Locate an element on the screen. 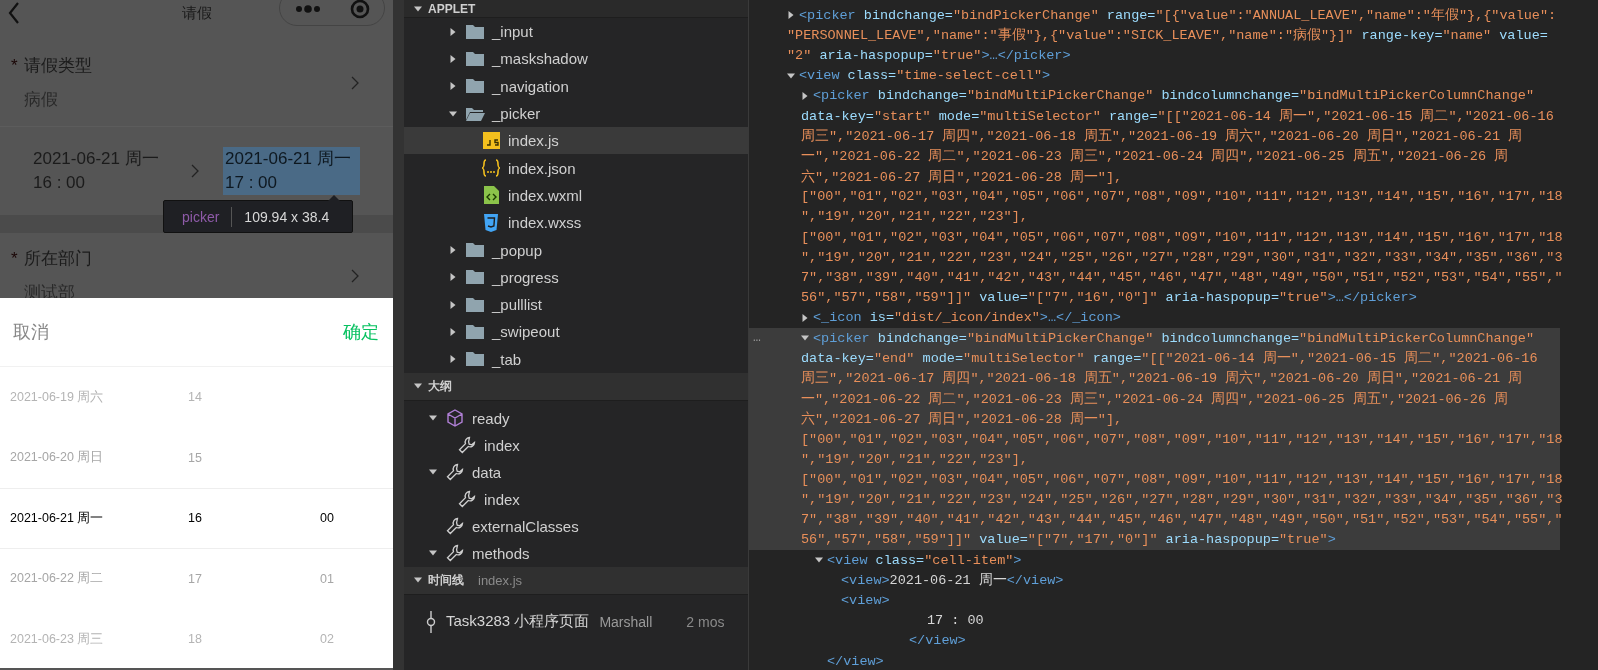  code-line: <picker bindchange="bindMultiPickerChange" bindcolumnchange="bindMultiPickerColumnChange" is located at coordinates (1174, 96).